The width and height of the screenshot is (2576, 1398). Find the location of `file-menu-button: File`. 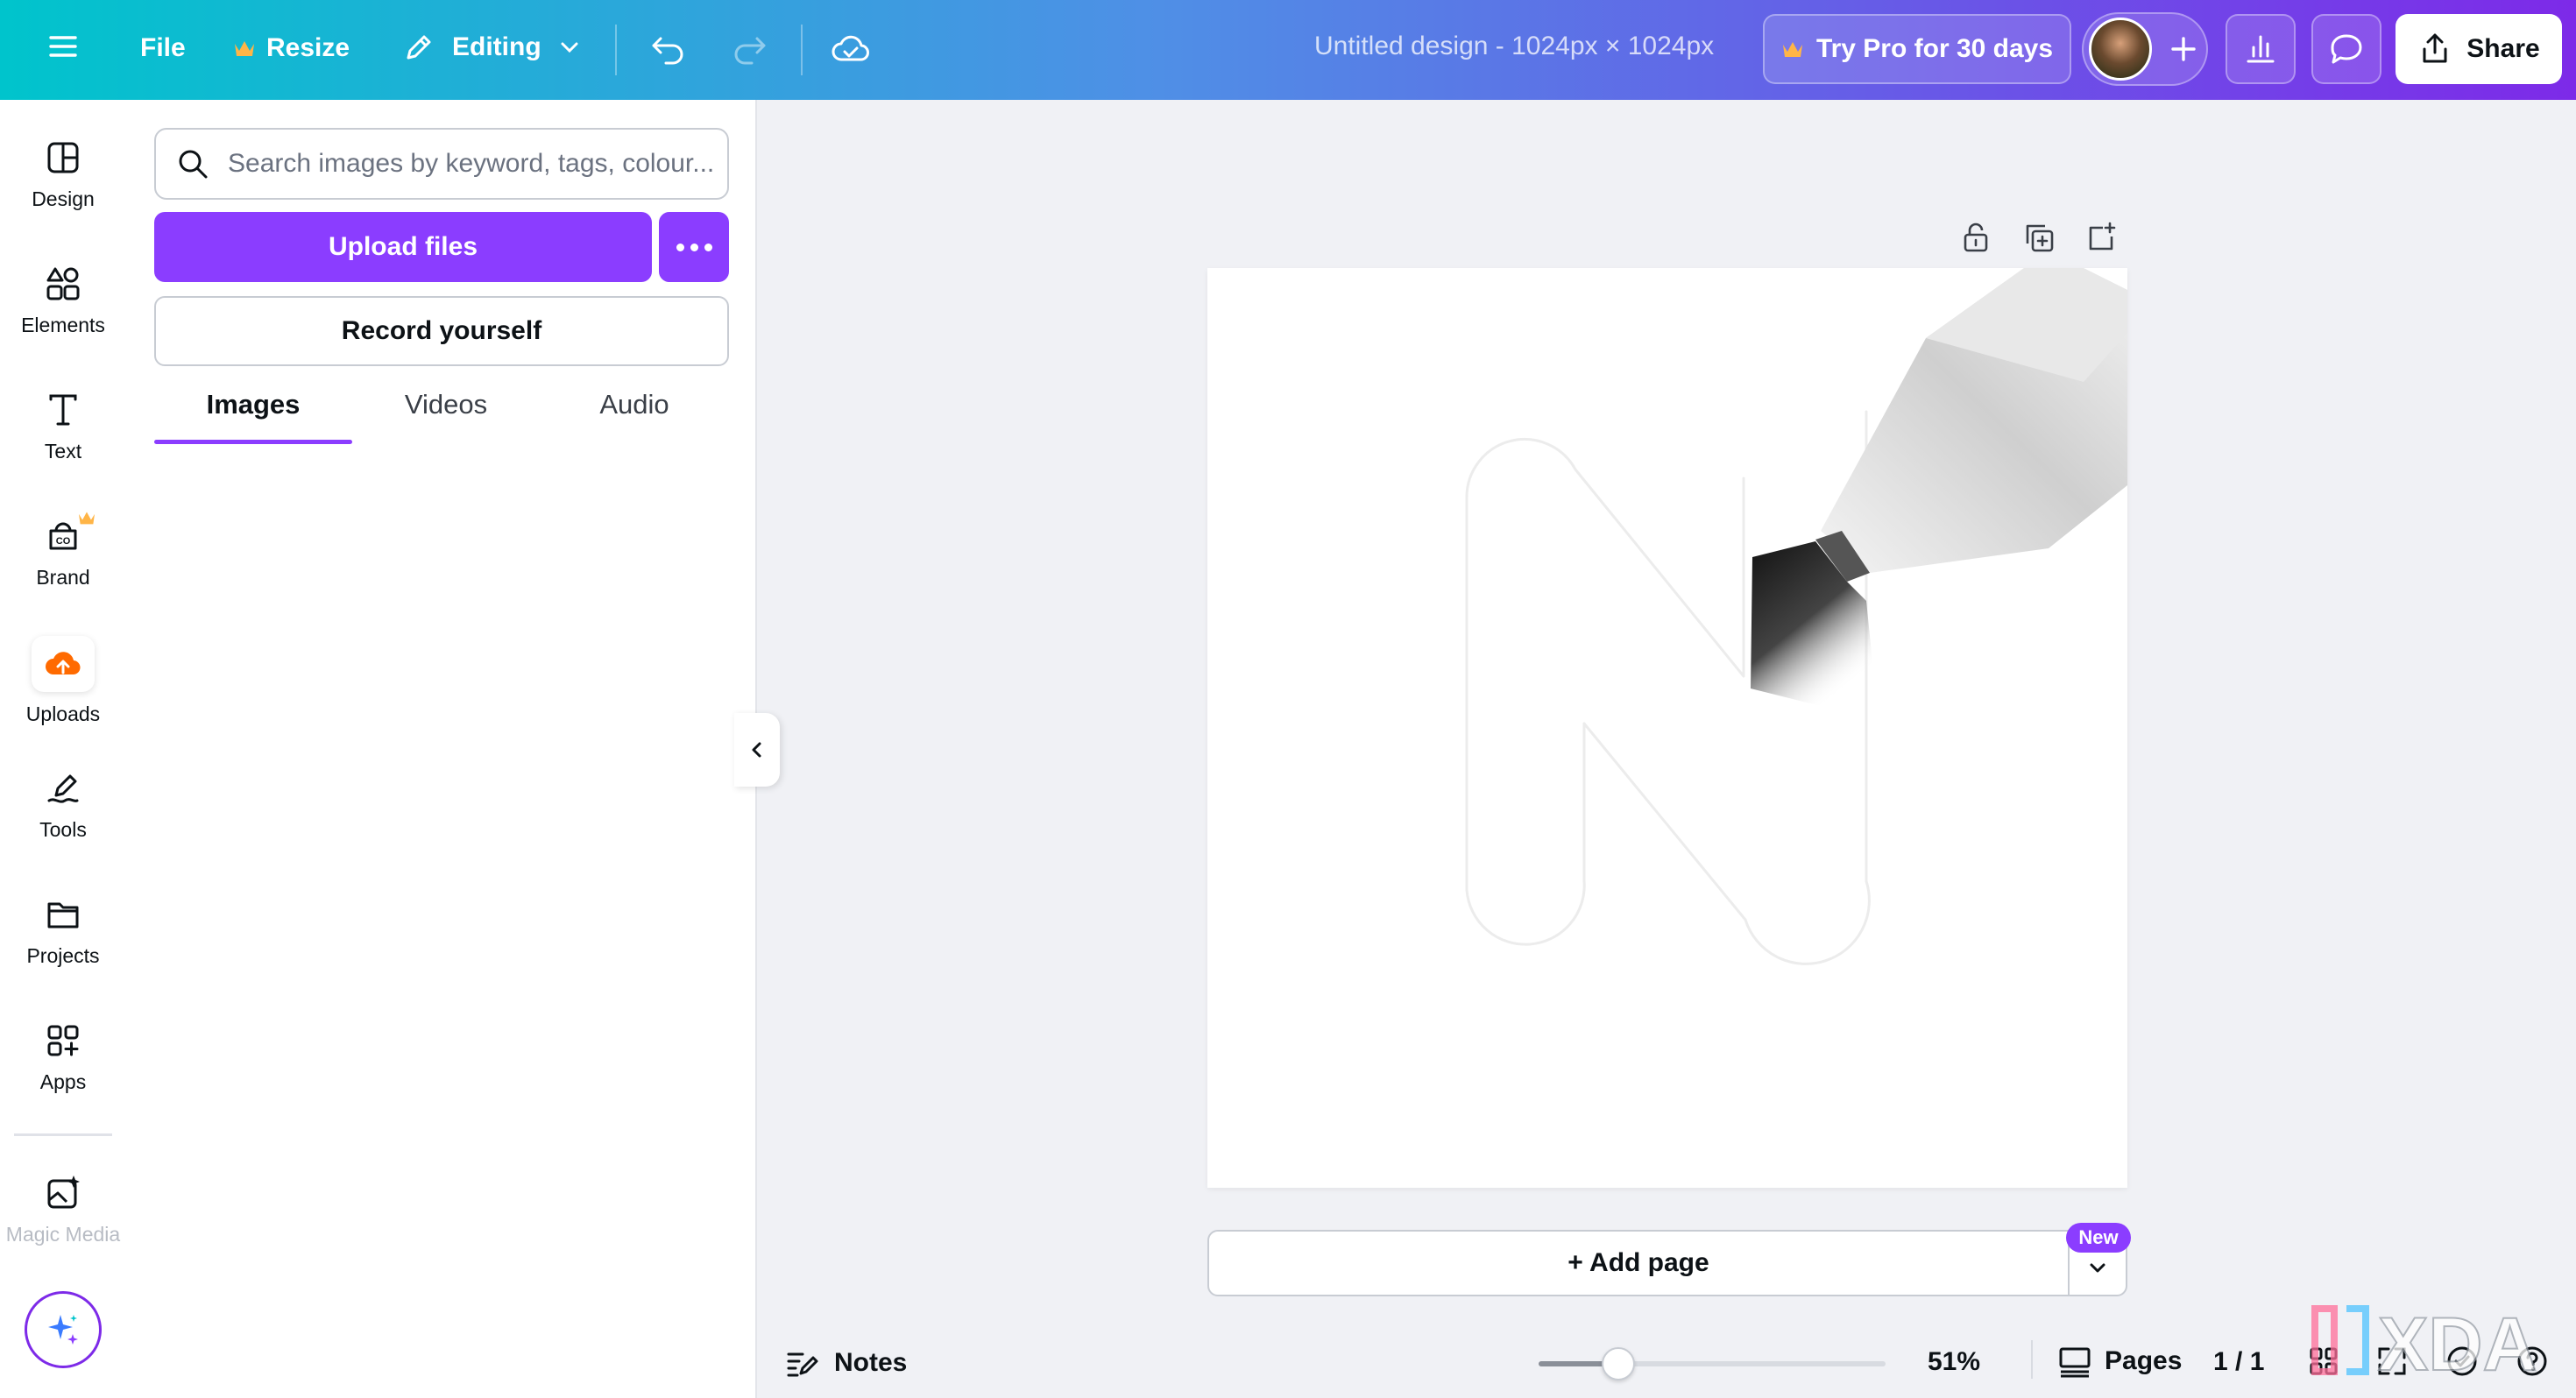

file-menu-button: File is located at coordinates (163, 48).